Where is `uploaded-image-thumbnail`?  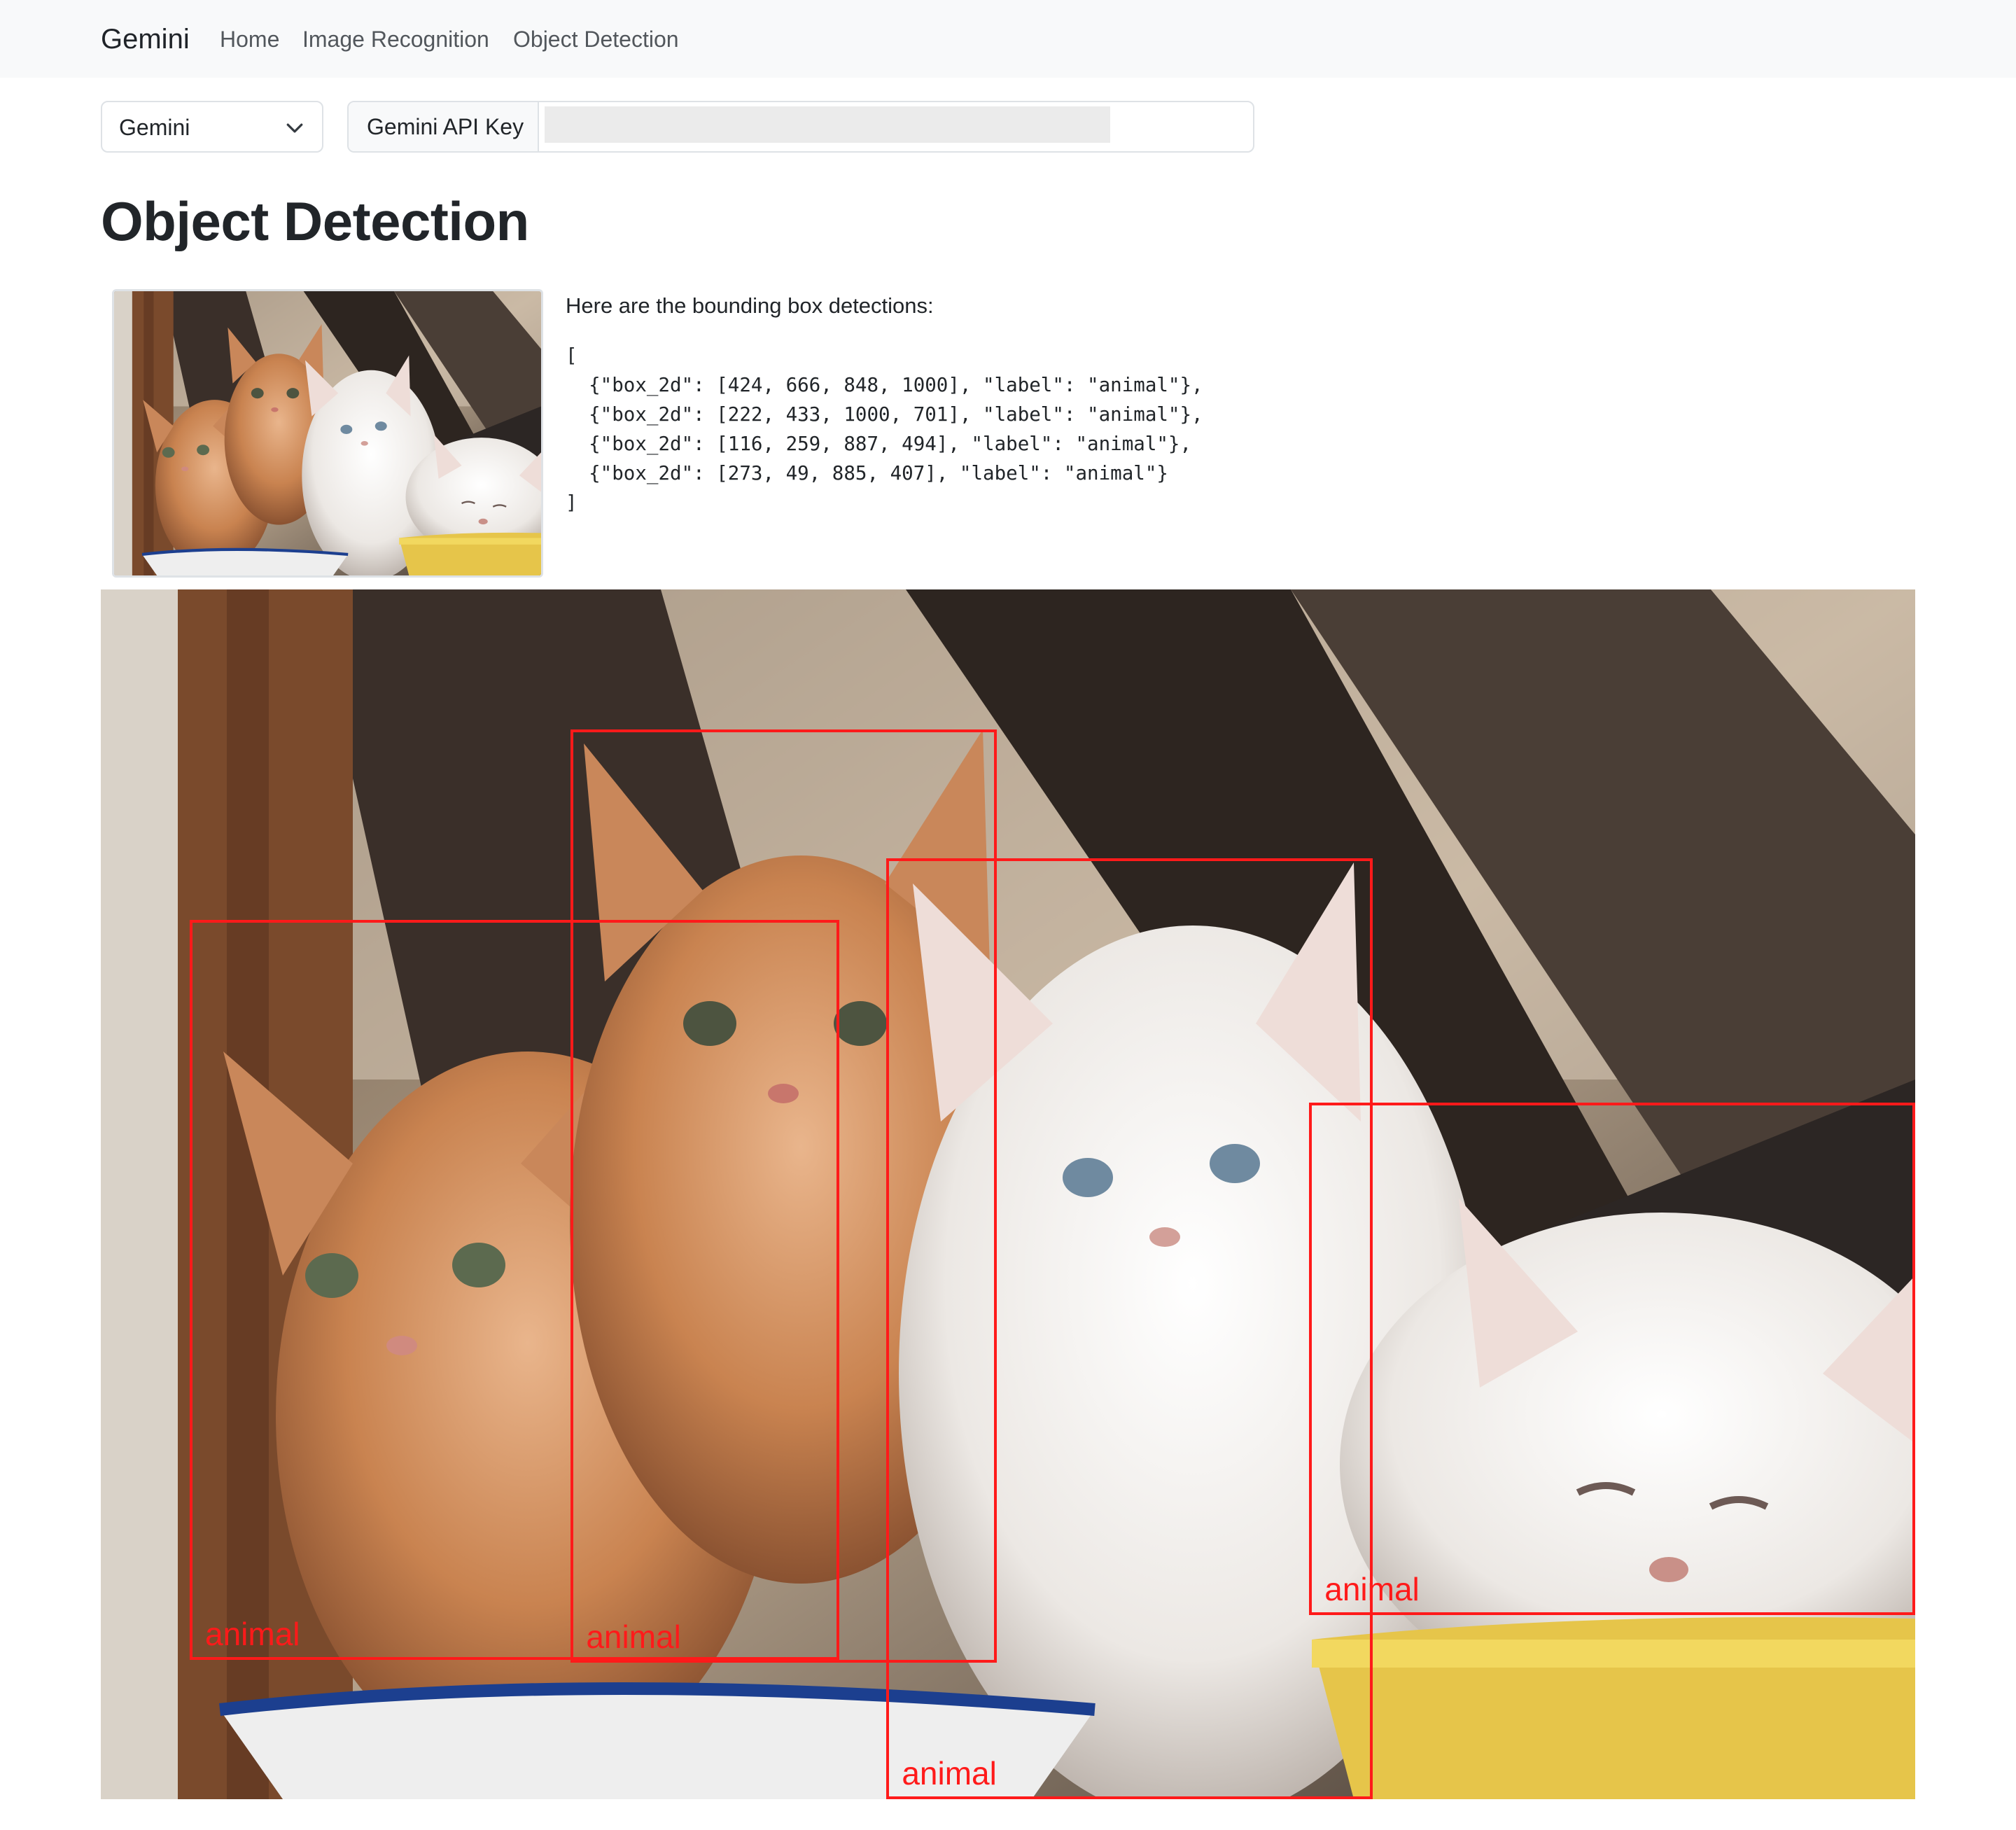 uploaded-image-thumbnail is located at coordinates (327, 433).